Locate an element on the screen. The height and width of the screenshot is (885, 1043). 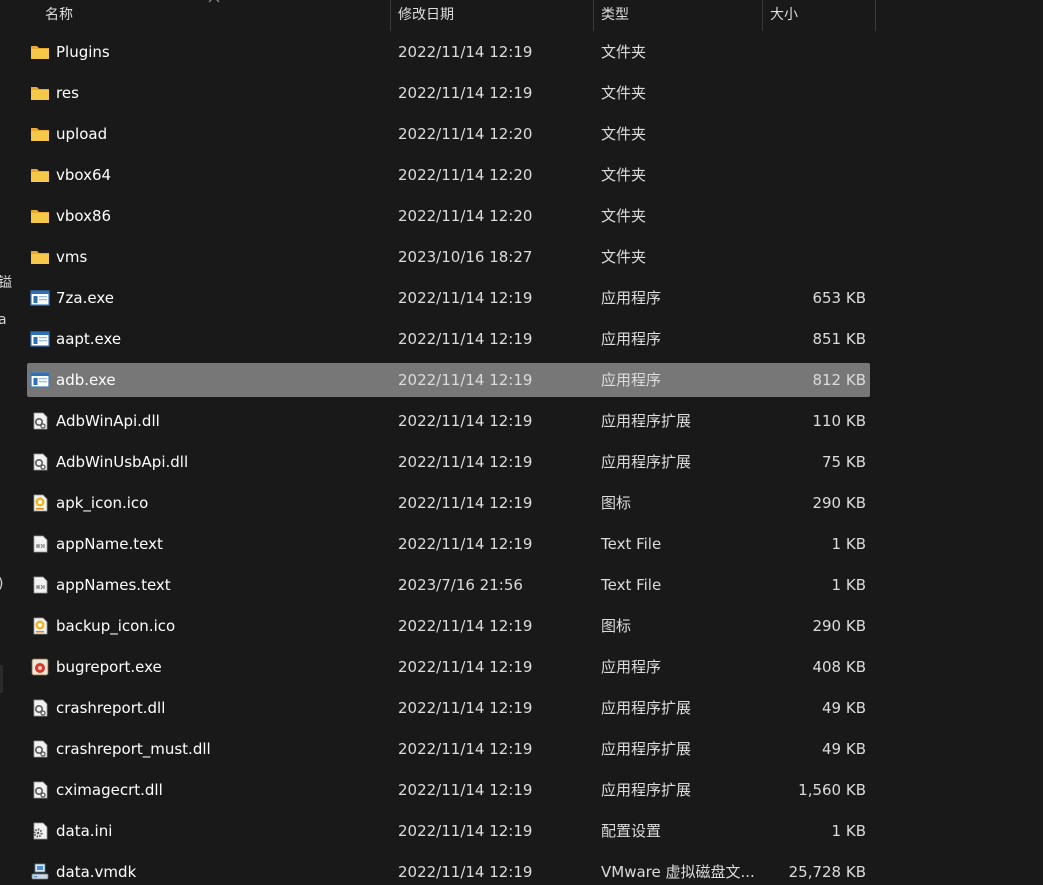
ini-icon is located at coordinates (40, 831).